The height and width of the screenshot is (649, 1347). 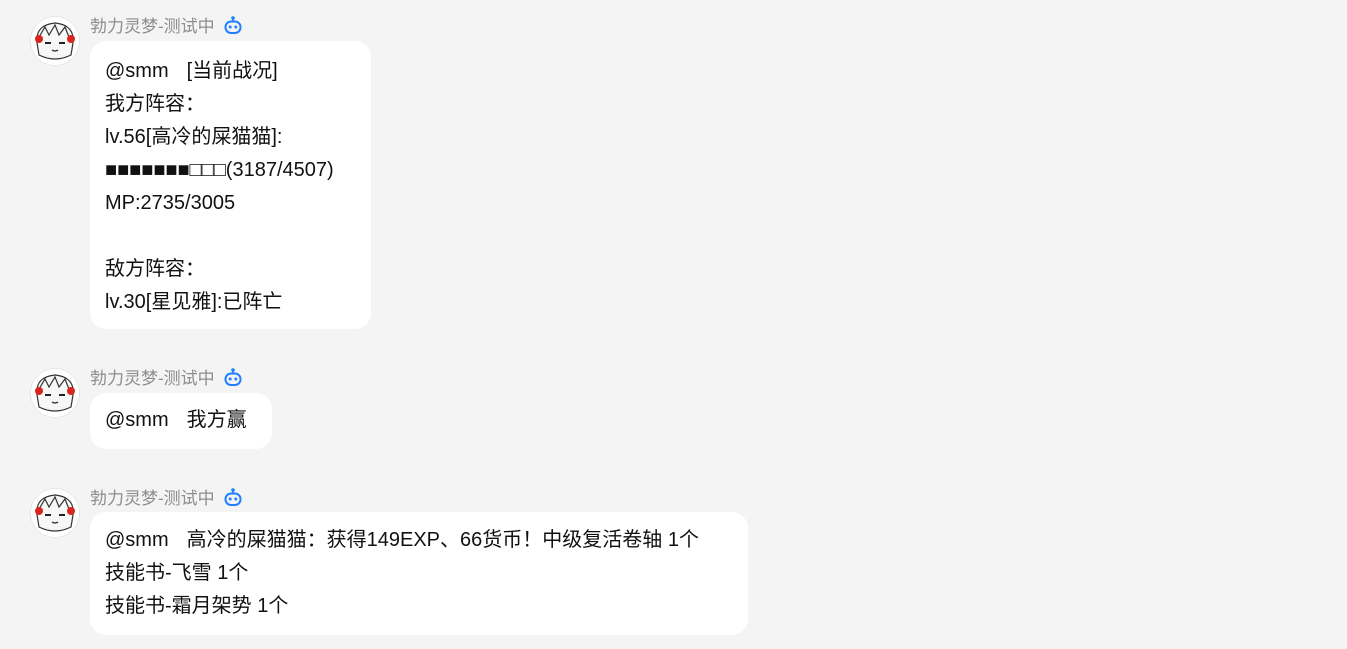 What do you see at coordinates (155, 104) in the screenshot?
I see `message-line: 我方阵容：` at bounding box center [155, 104].